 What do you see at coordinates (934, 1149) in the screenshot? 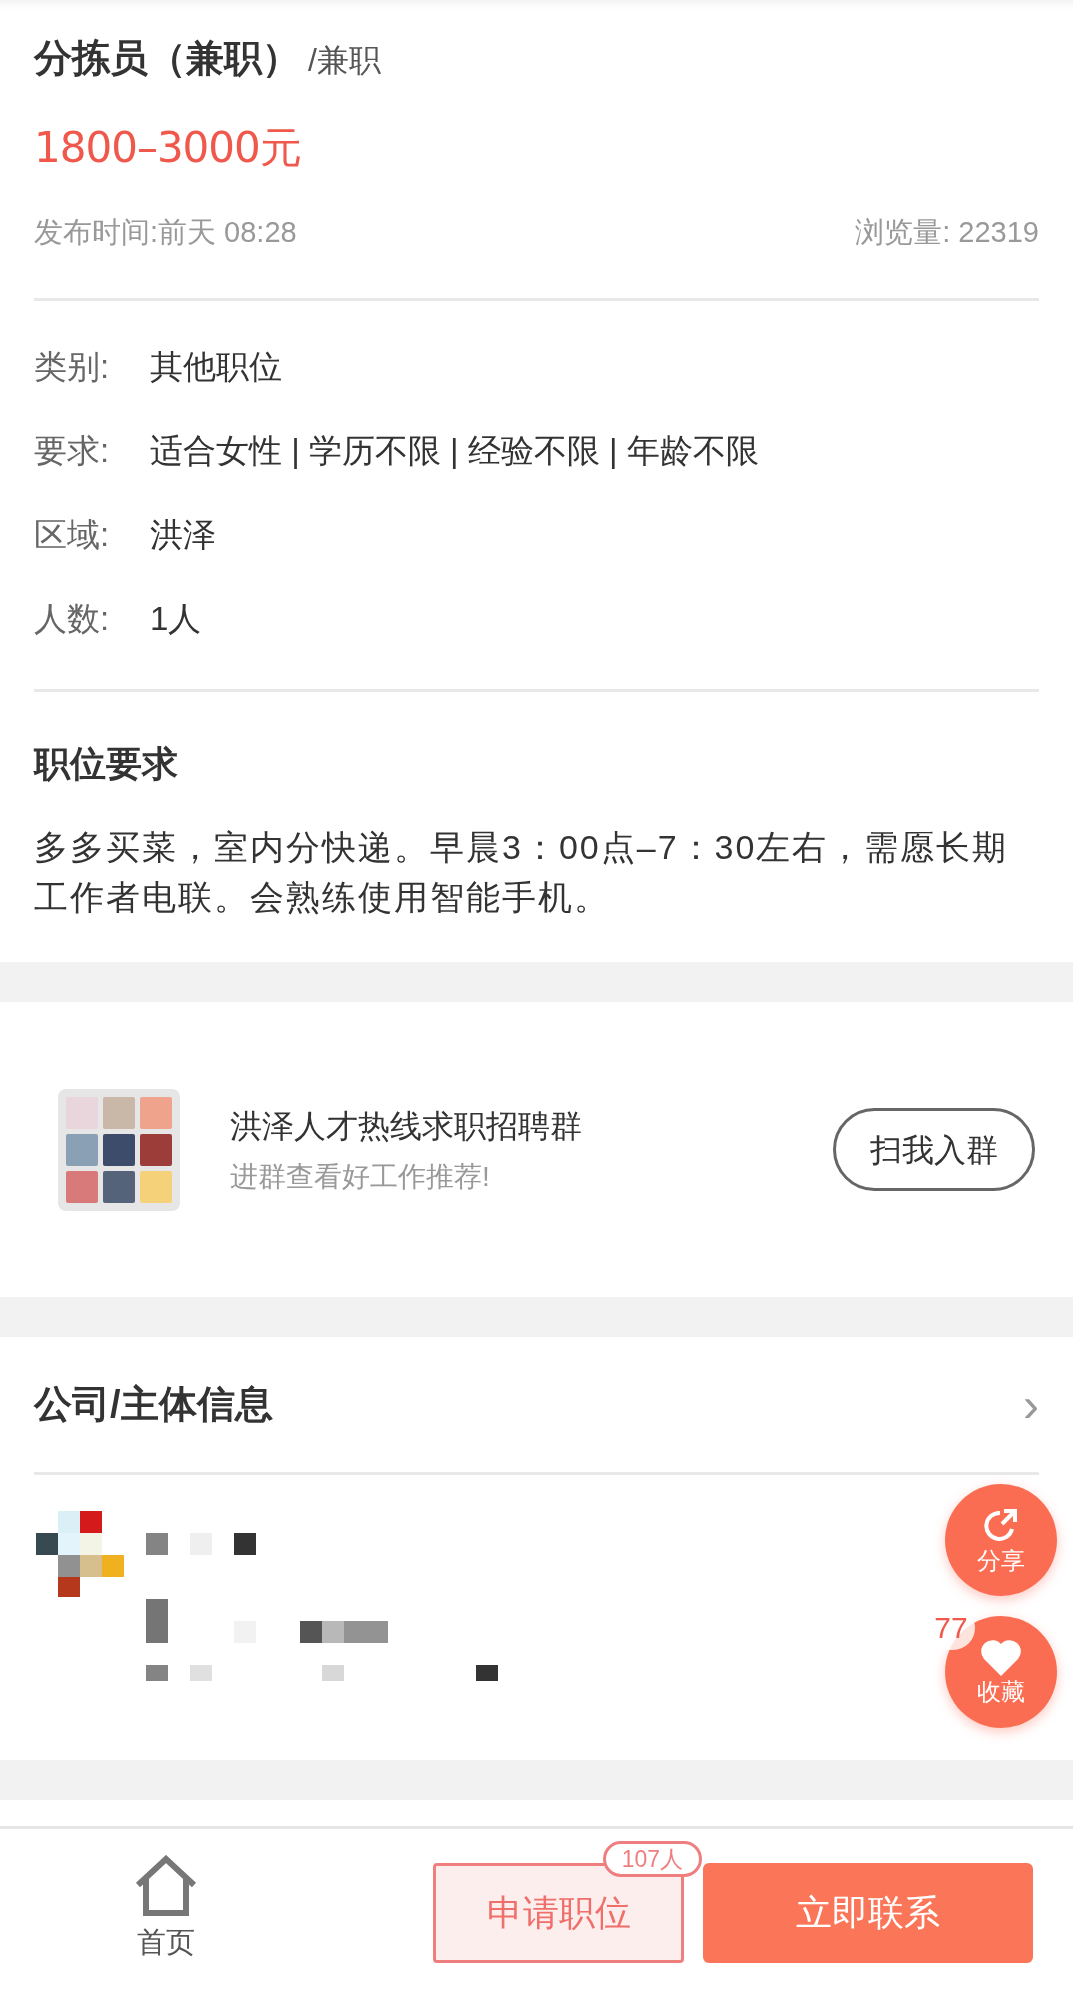
I see `join-group-button: 扫我入群` at bounding box center [934, 1149].